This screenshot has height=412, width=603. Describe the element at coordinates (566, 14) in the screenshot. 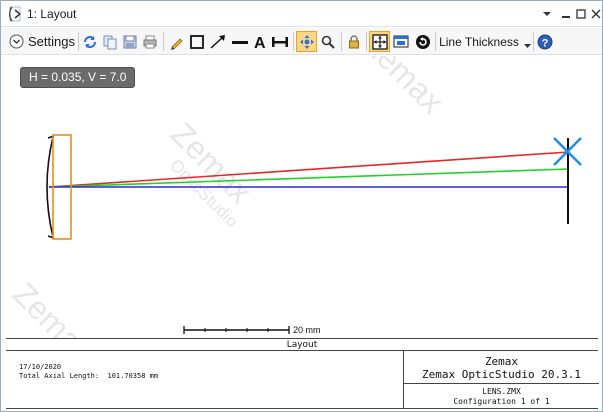

I see `minimize-icon` at that location.